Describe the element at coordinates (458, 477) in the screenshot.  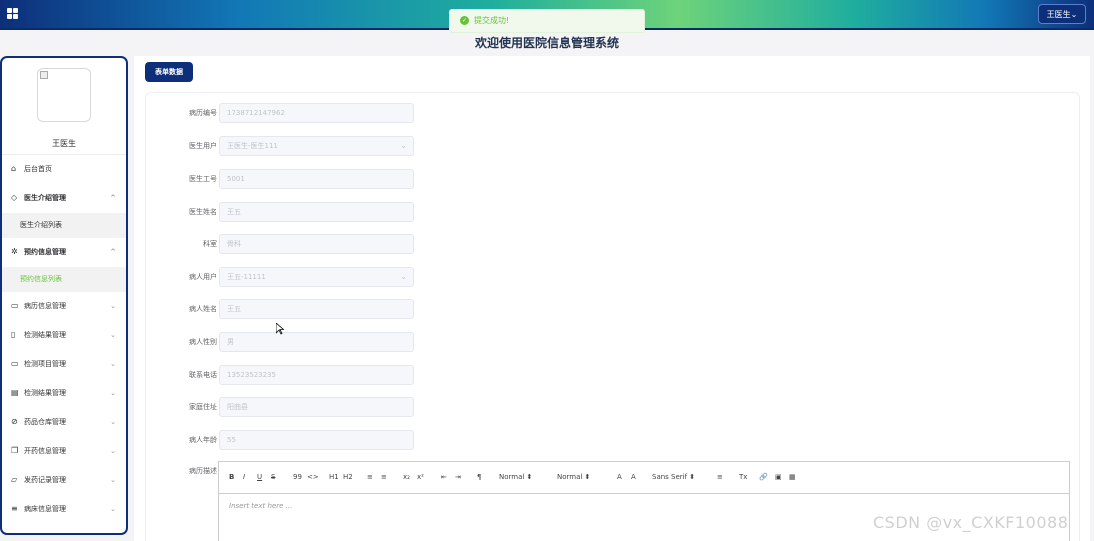
I see `toolbar-button: ⇥` at that location.